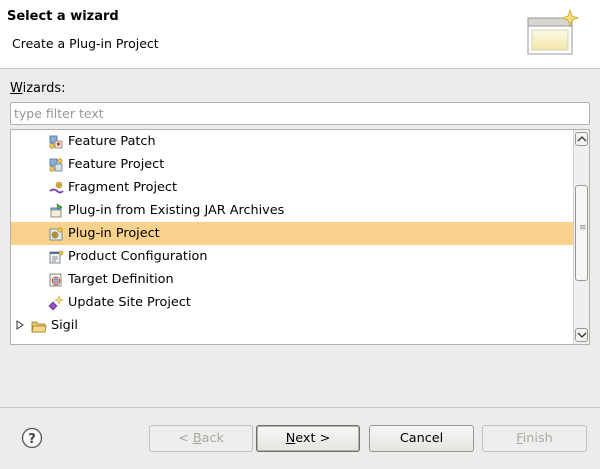  What do you see at coordinates (313, 438) in the screenshot?
I see `next-rest: ext >` at bounding box center [313, 438].